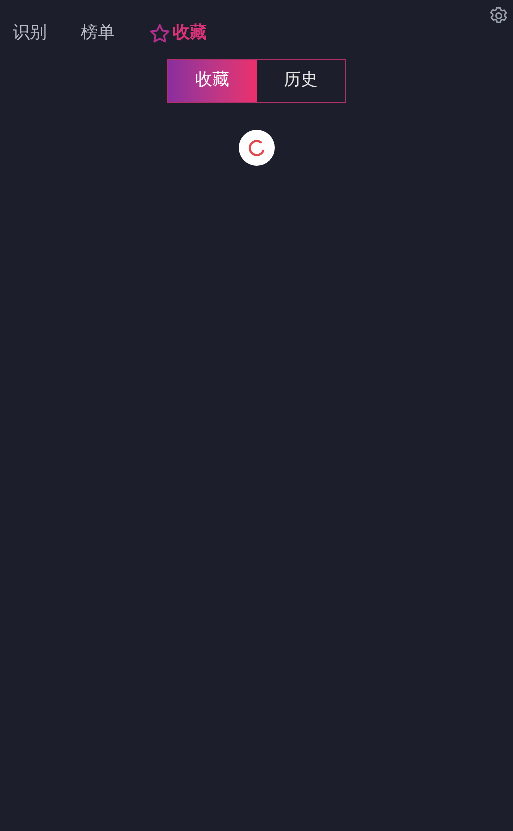 This screenshot has height=831, width=513. Describe the element at coordinates (160, 33) in the screenshot. I see `star-icon` at that location.